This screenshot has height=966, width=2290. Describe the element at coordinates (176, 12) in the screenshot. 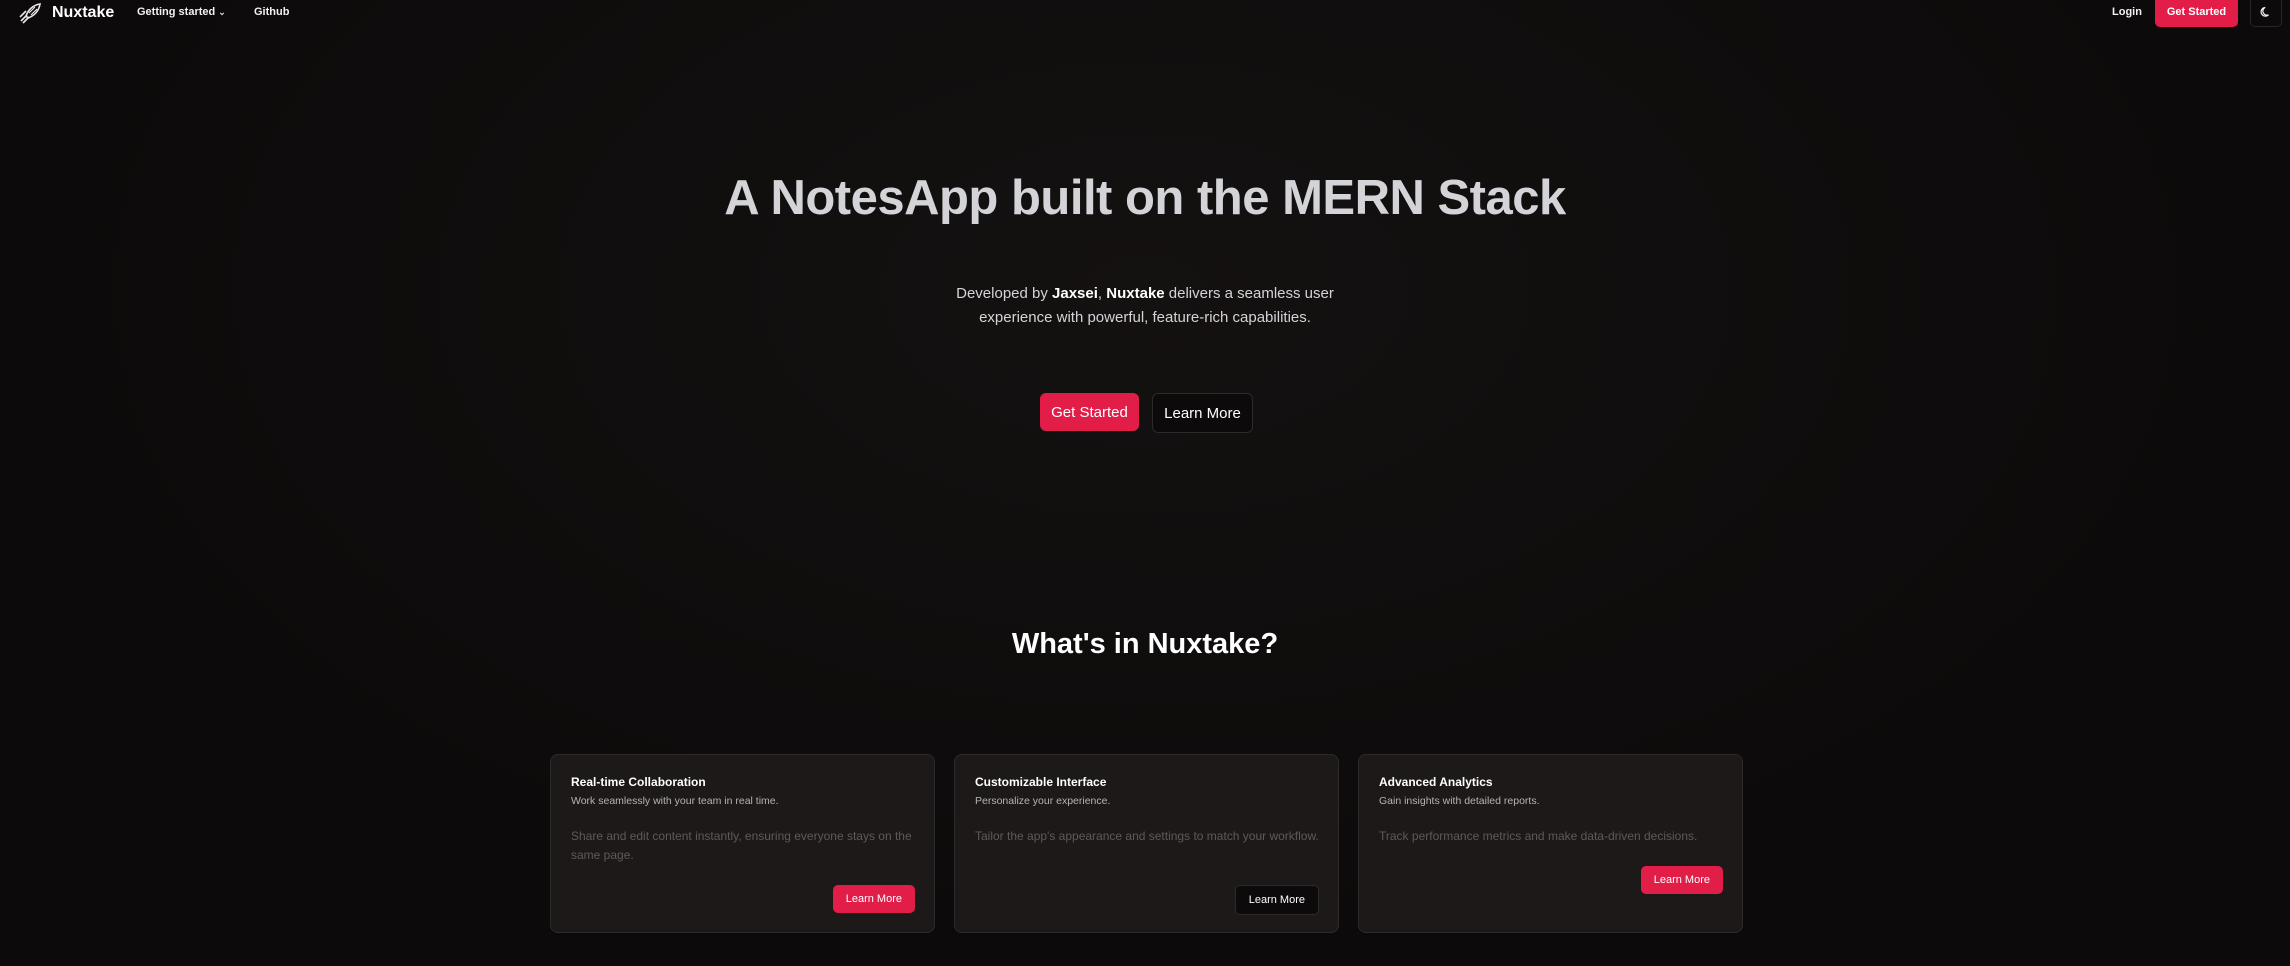

I see `nav-getting-started-label: Getting started` at that location.